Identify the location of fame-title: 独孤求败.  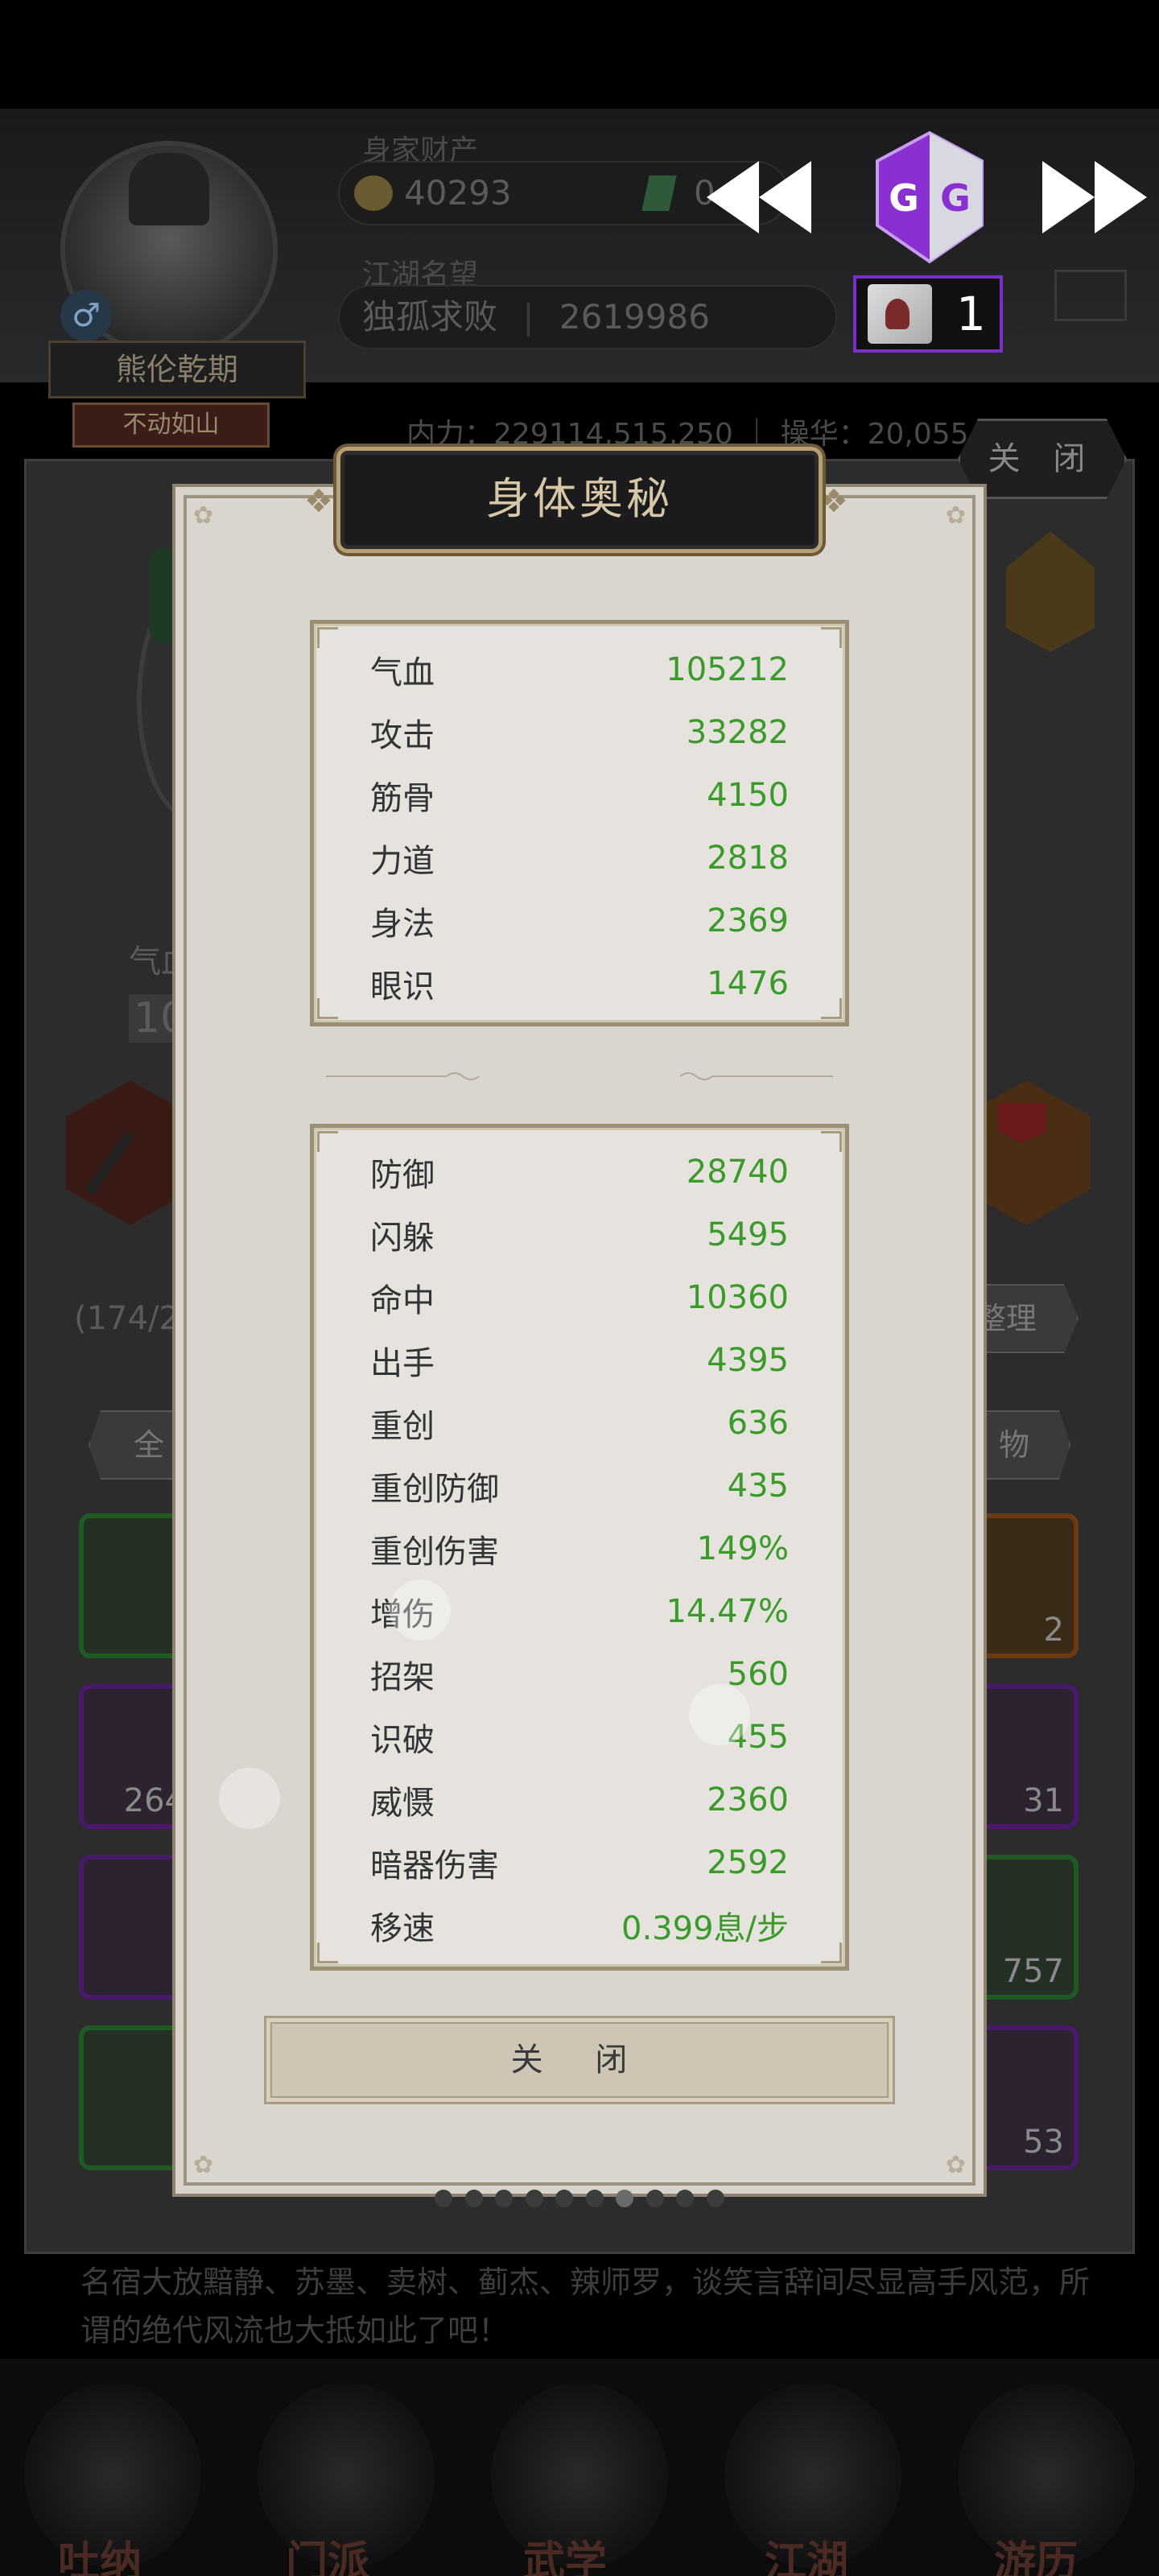
(430, 316).